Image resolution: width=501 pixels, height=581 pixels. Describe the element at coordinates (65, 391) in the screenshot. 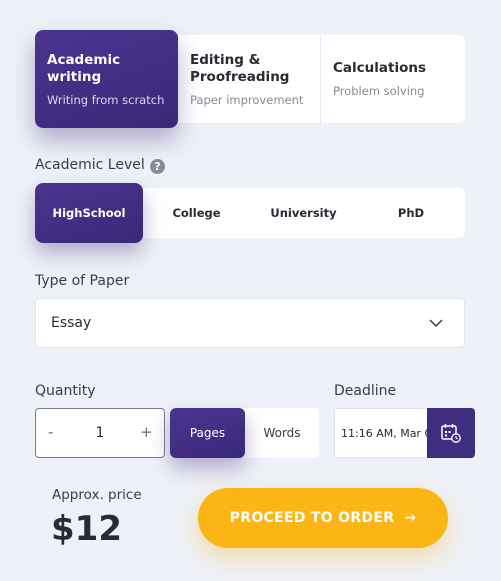

I see `quantity-label: Quantity` at that location.